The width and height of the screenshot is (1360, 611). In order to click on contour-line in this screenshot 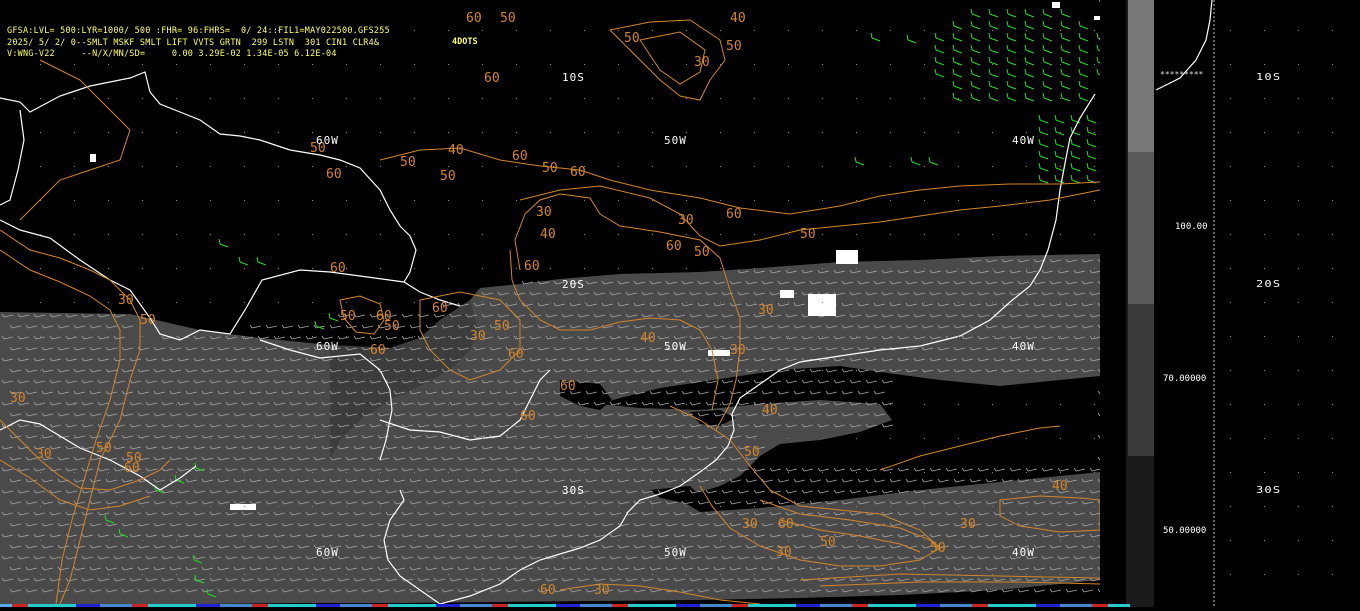, I will do `click(970, 448)`.